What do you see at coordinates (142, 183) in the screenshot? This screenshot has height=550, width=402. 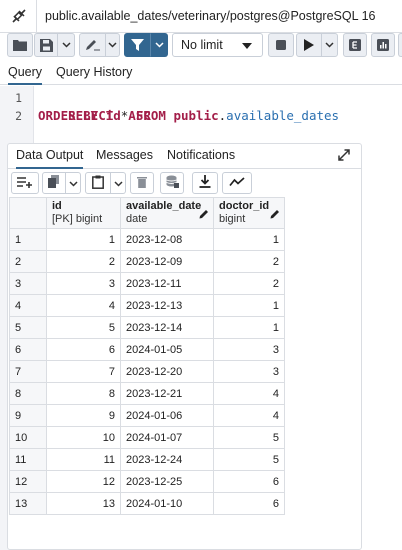 I see `delete-button` at bounding box center [142, 183].